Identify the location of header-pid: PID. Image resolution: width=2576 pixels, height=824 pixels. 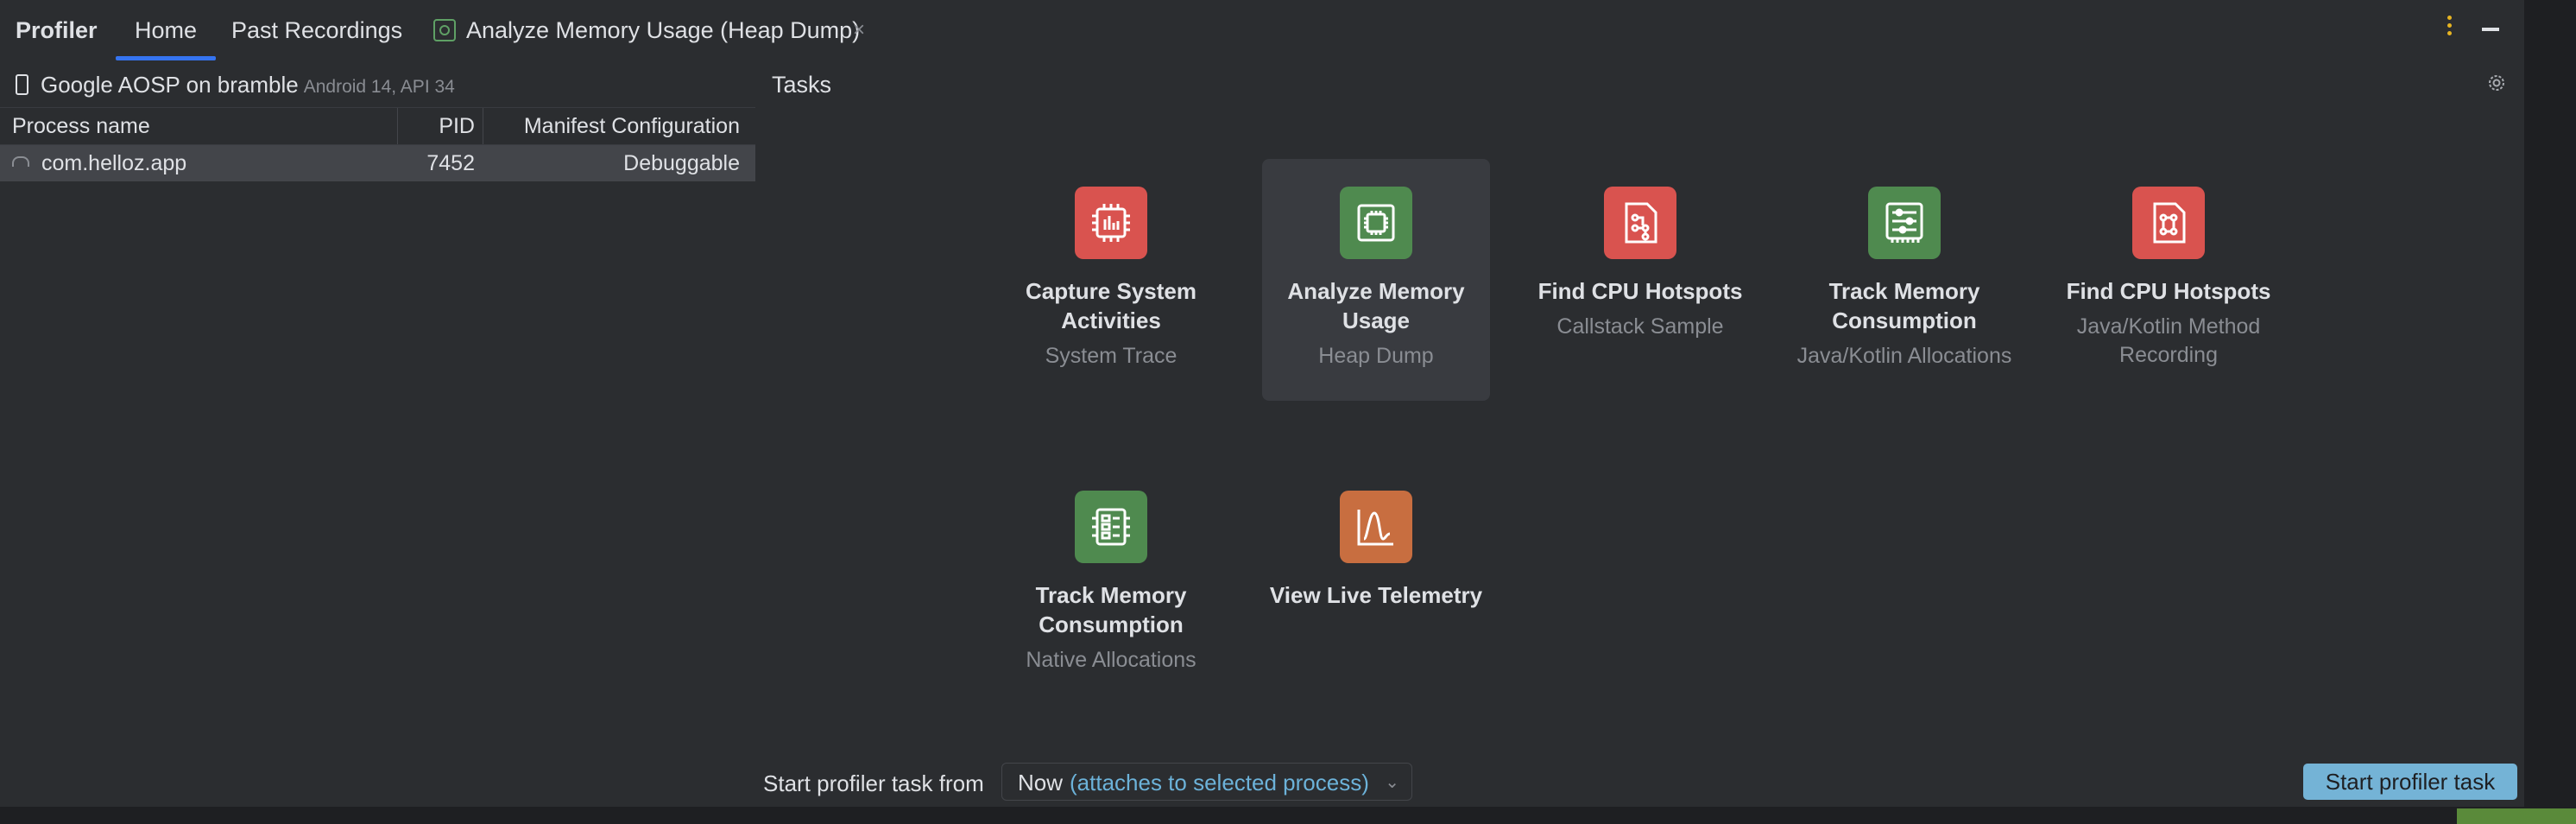
(436, 126).